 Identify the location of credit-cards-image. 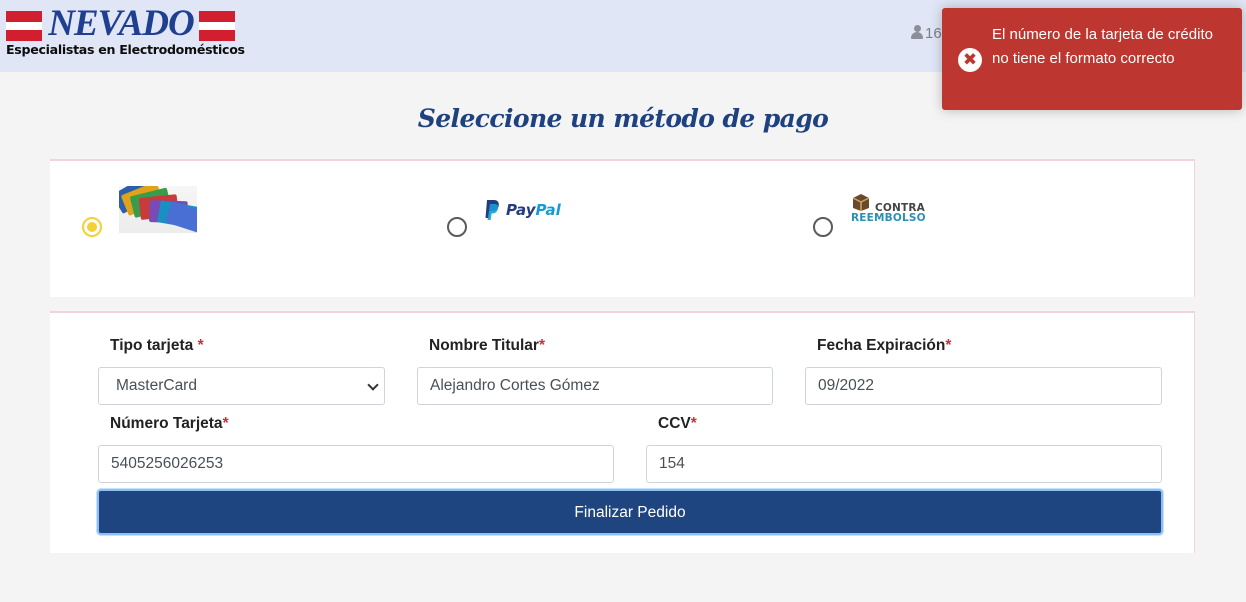
(158, 209).